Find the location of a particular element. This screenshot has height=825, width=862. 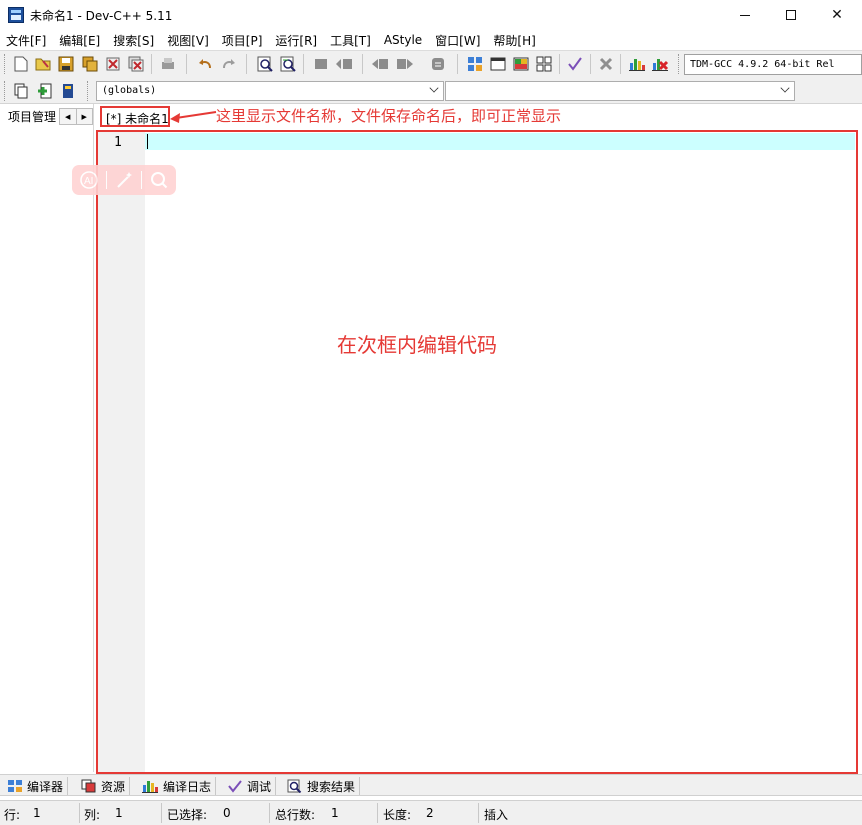

close-all-button is located at coordinates (136, 64).